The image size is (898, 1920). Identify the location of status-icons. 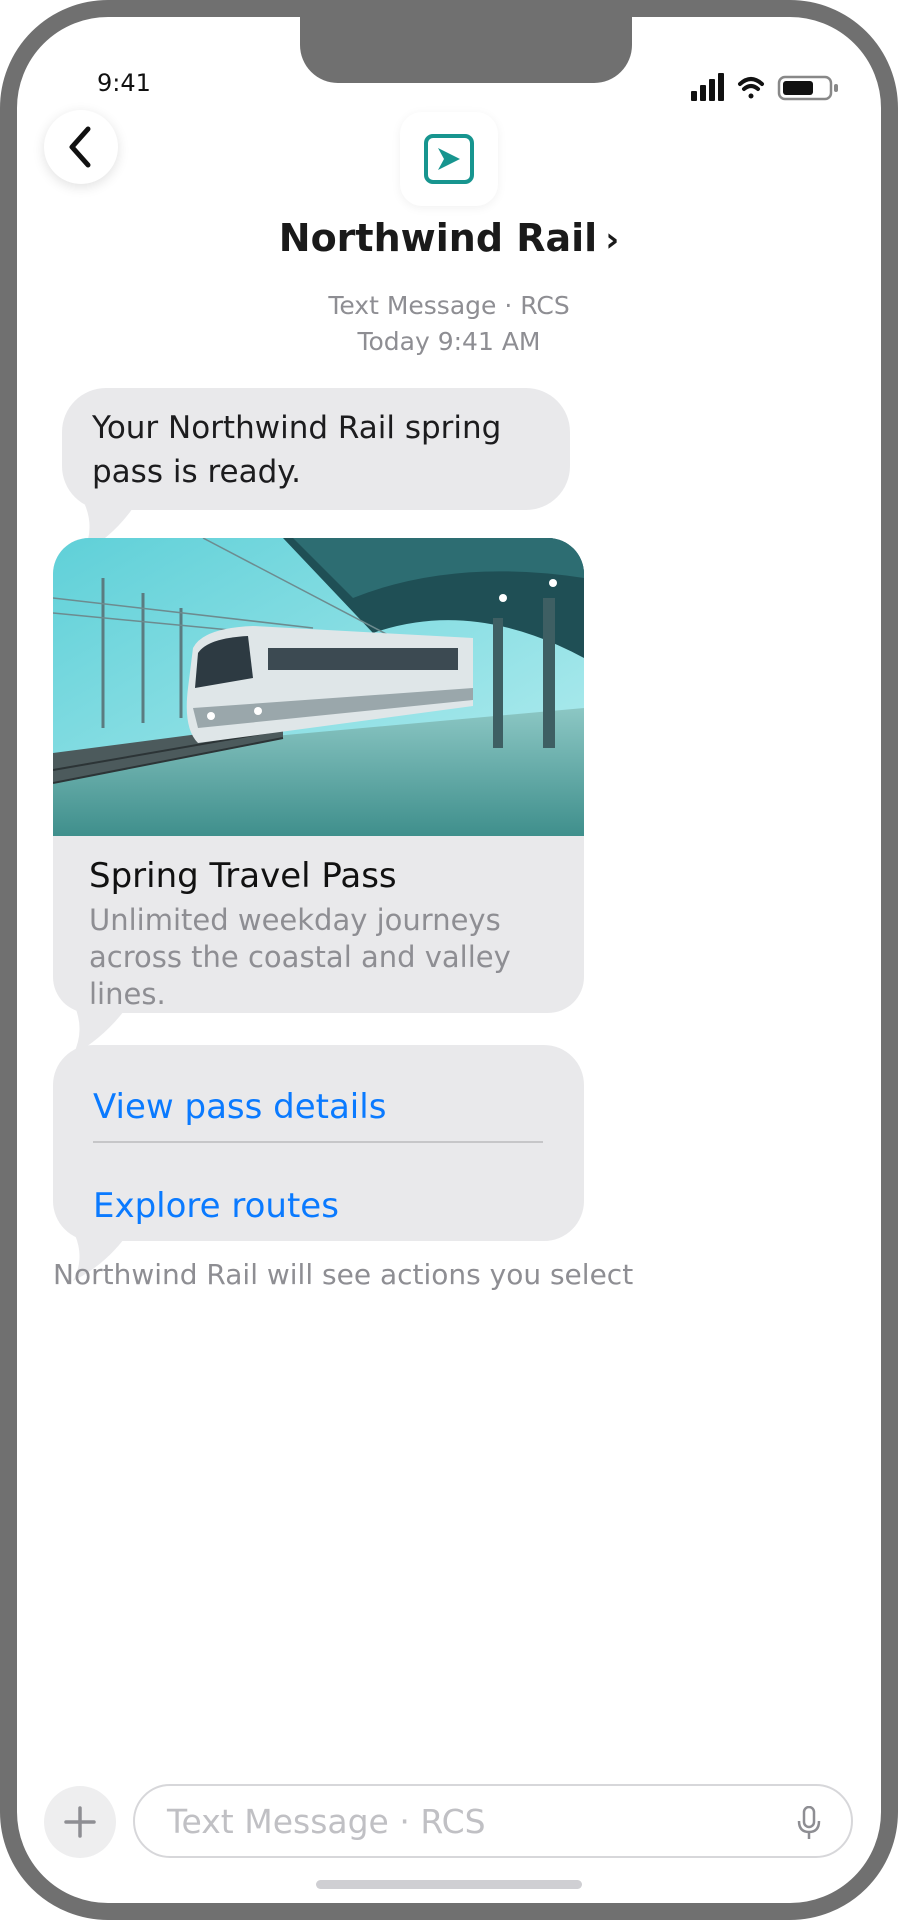
(764, 87).